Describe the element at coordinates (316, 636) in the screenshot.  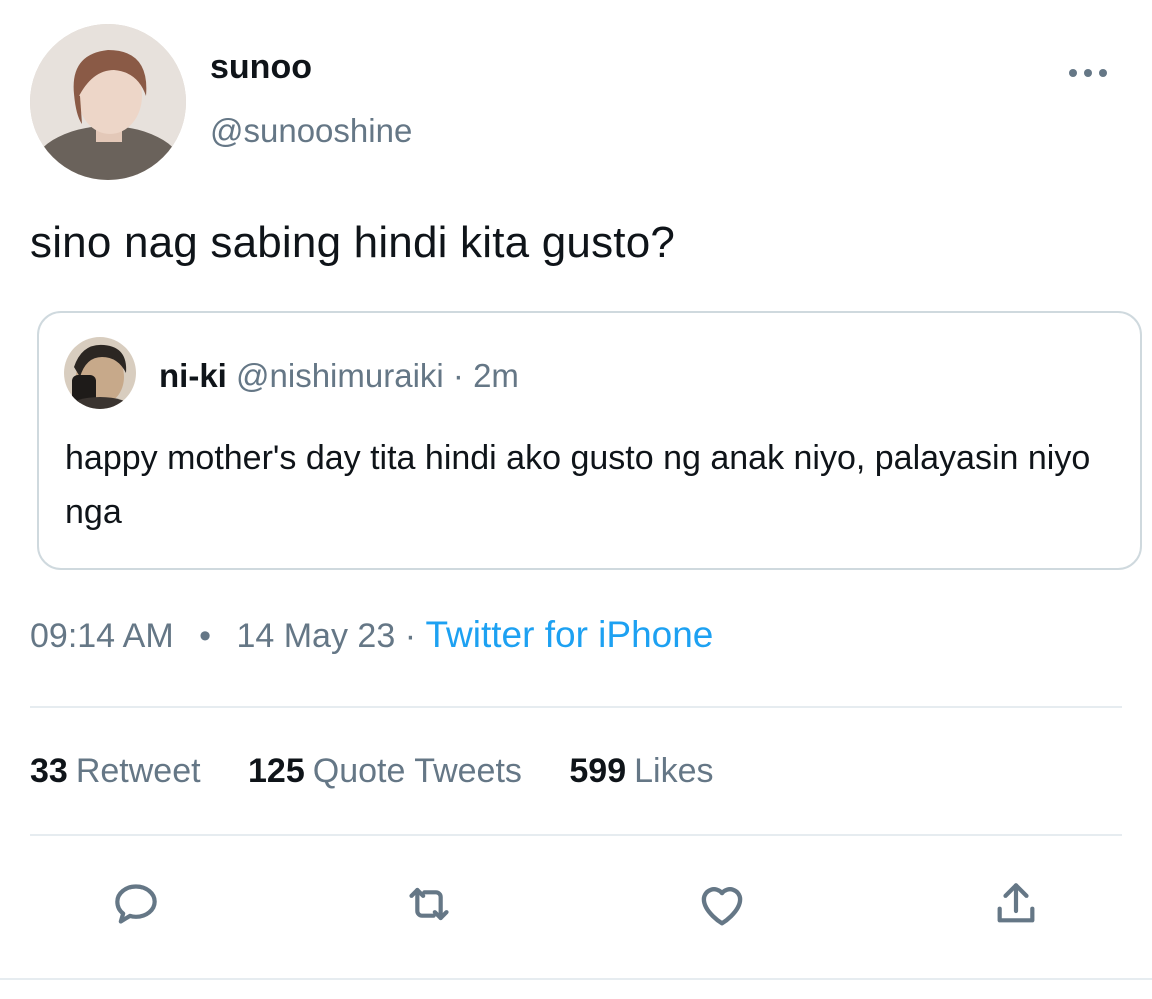
I see `tweet-date: 14 May 23` at that location.